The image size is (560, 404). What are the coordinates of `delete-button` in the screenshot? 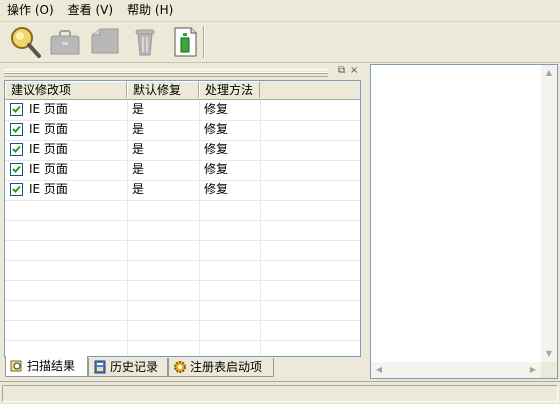 It's located at (145, 42).